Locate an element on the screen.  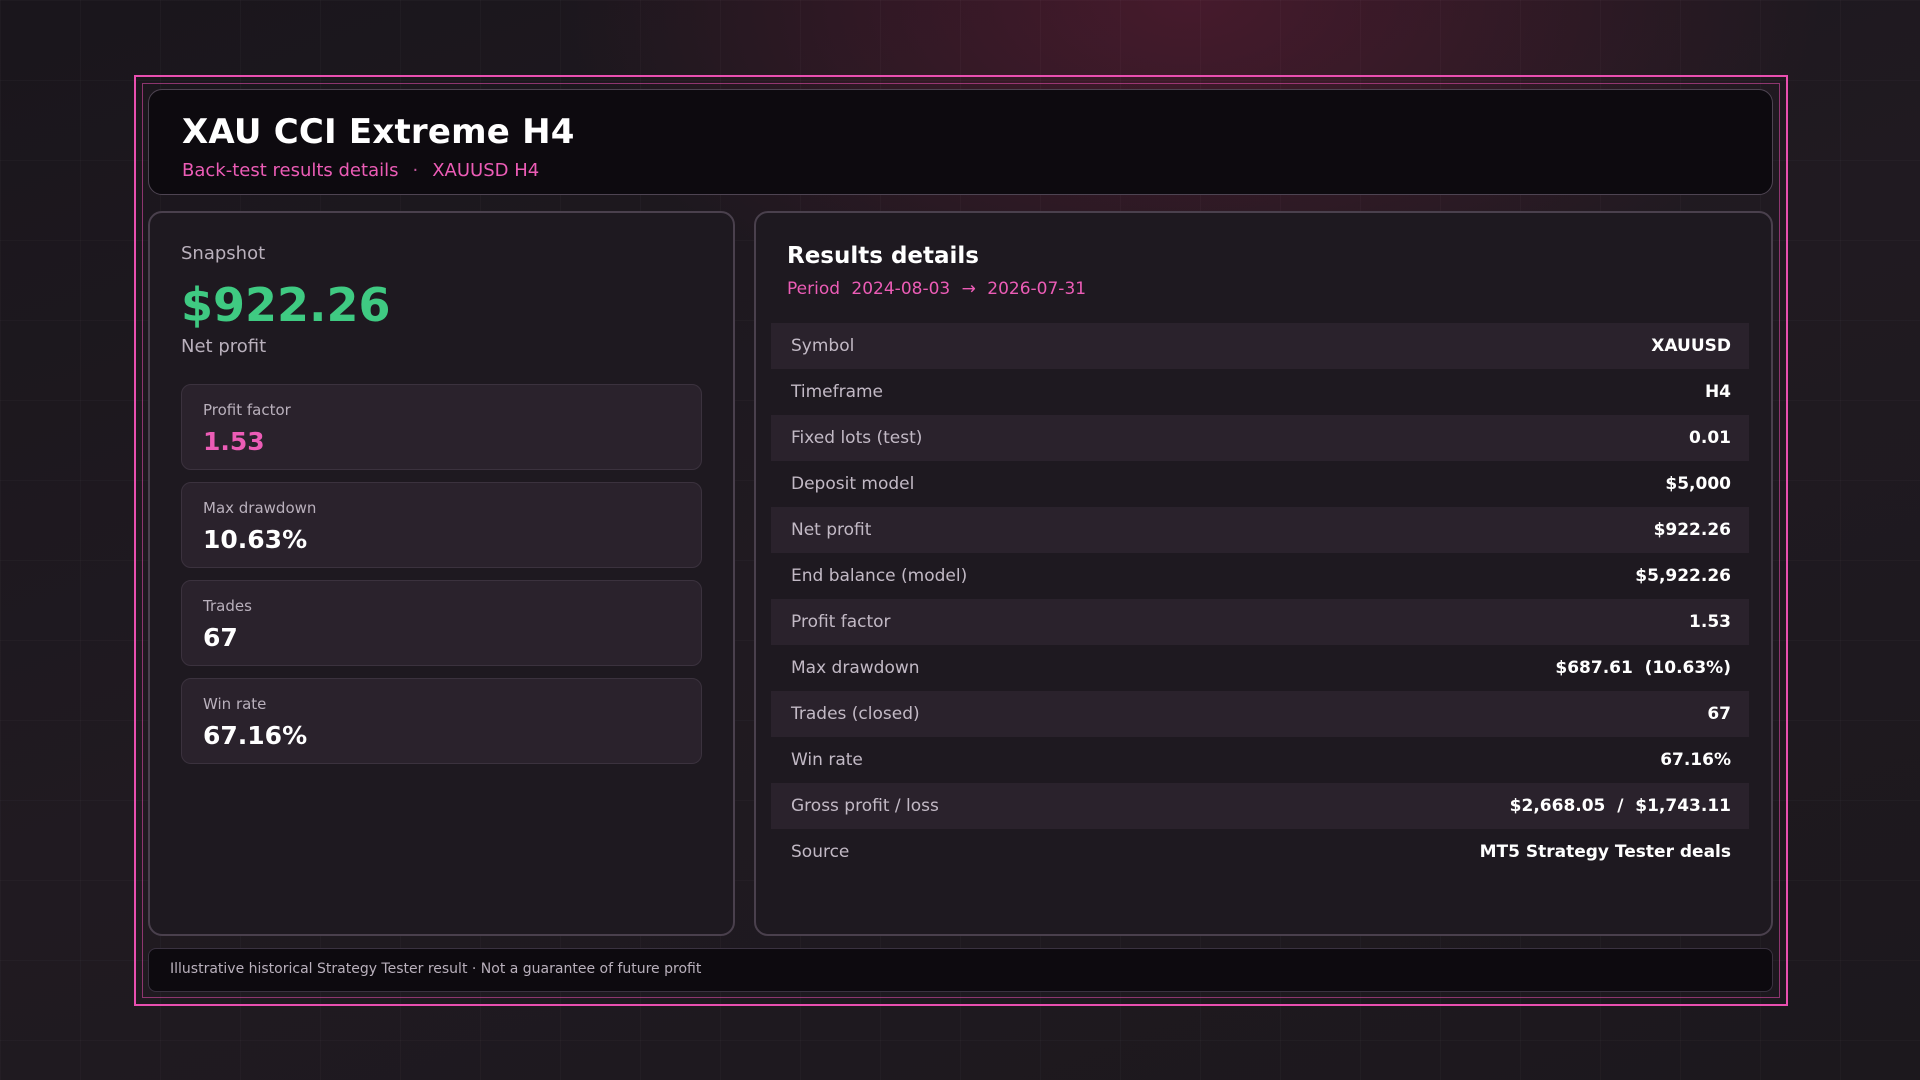
stat-trades: Trades 67 is located at coordinates (441, 623).